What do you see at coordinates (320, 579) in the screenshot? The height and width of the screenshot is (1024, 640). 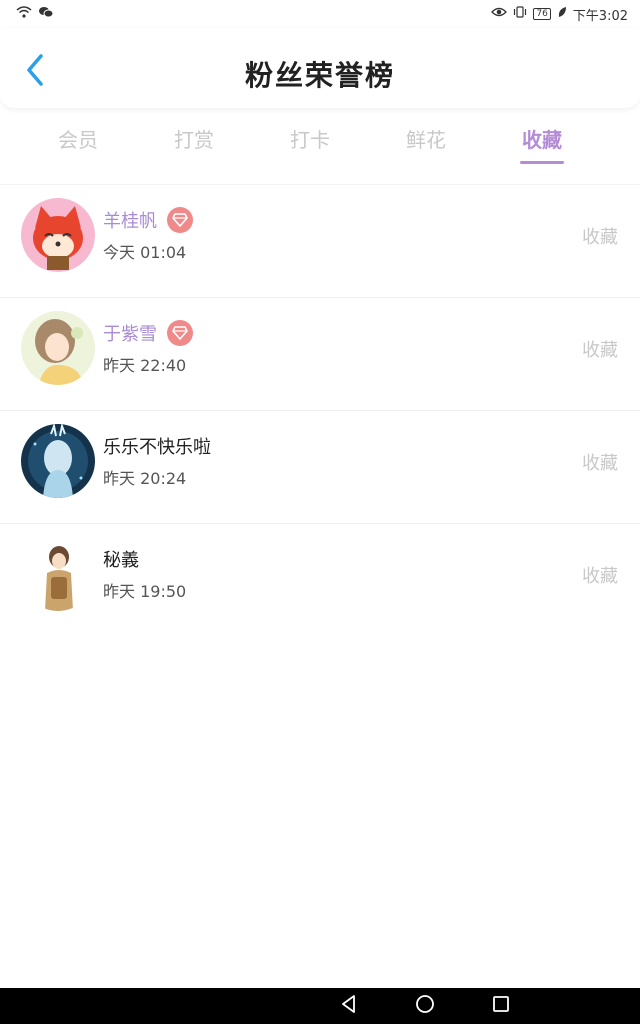 I see `list-item: 秘義 昨天 19:50 收藏` at bounding box center [320, 579].